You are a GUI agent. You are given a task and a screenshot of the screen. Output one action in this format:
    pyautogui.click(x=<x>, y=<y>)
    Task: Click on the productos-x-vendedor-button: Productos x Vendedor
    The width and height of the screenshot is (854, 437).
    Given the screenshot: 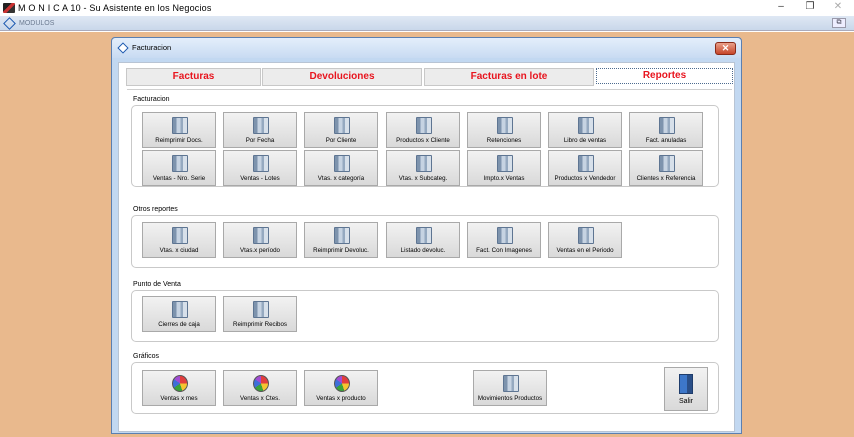 What is the action you would take?
    pyautogui.click(x=585, y=168)
    